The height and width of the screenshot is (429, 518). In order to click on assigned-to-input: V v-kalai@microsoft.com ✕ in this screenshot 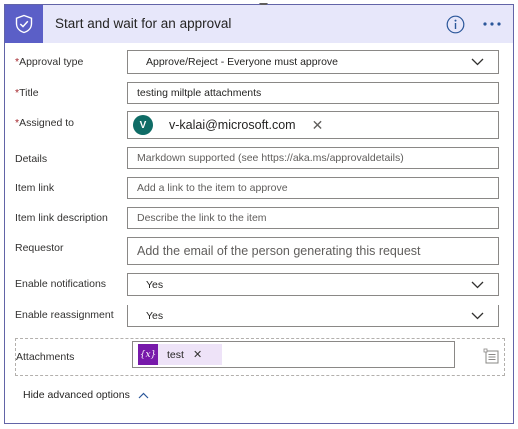, I will do `click(313, 125)`.